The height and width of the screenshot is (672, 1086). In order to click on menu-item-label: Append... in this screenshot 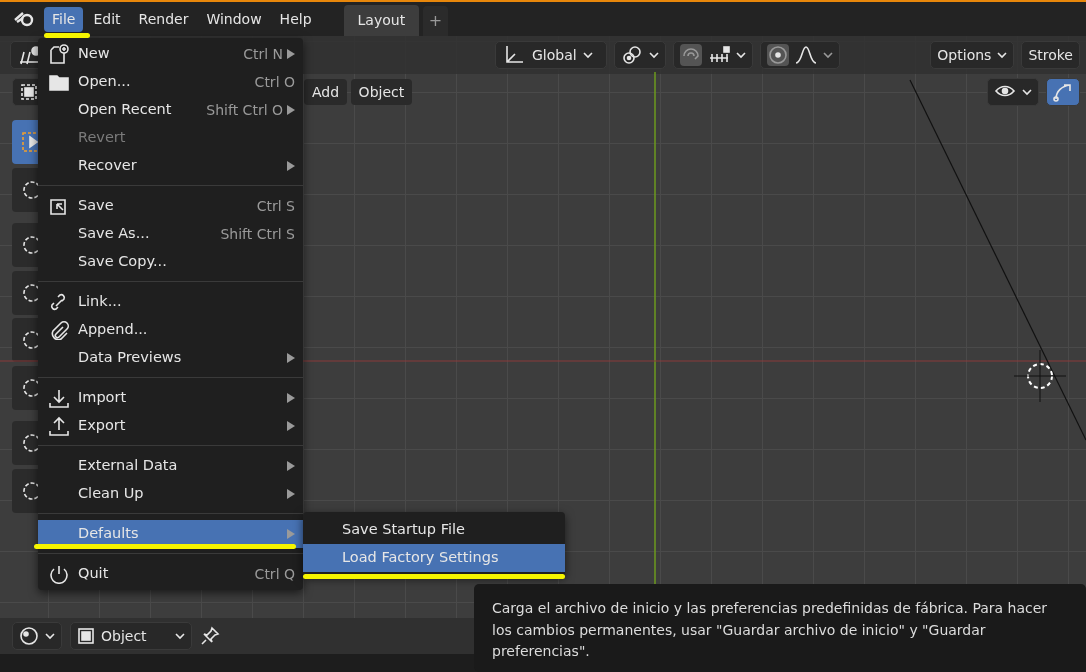, I will do `click(113, 330)`.